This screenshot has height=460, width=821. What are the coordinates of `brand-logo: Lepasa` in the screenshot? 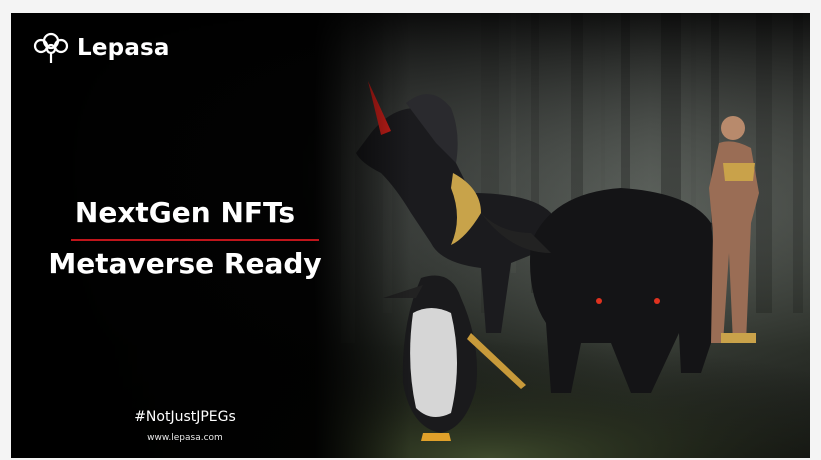 It's located at (100, 48).